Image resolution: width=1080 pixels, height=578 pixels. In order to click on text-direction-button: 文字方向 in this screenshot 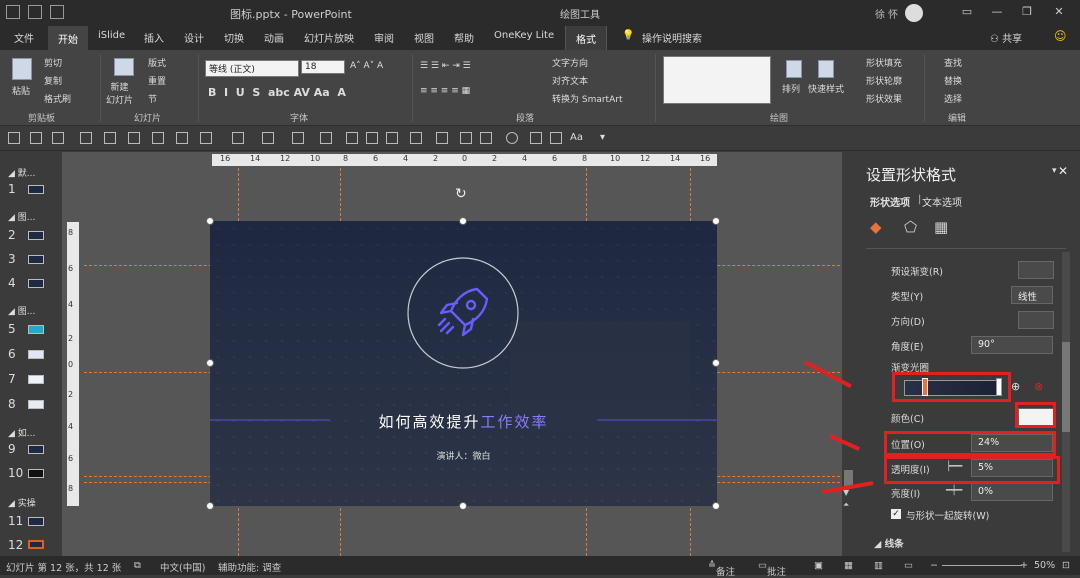, I will do `click(570, 62)`.